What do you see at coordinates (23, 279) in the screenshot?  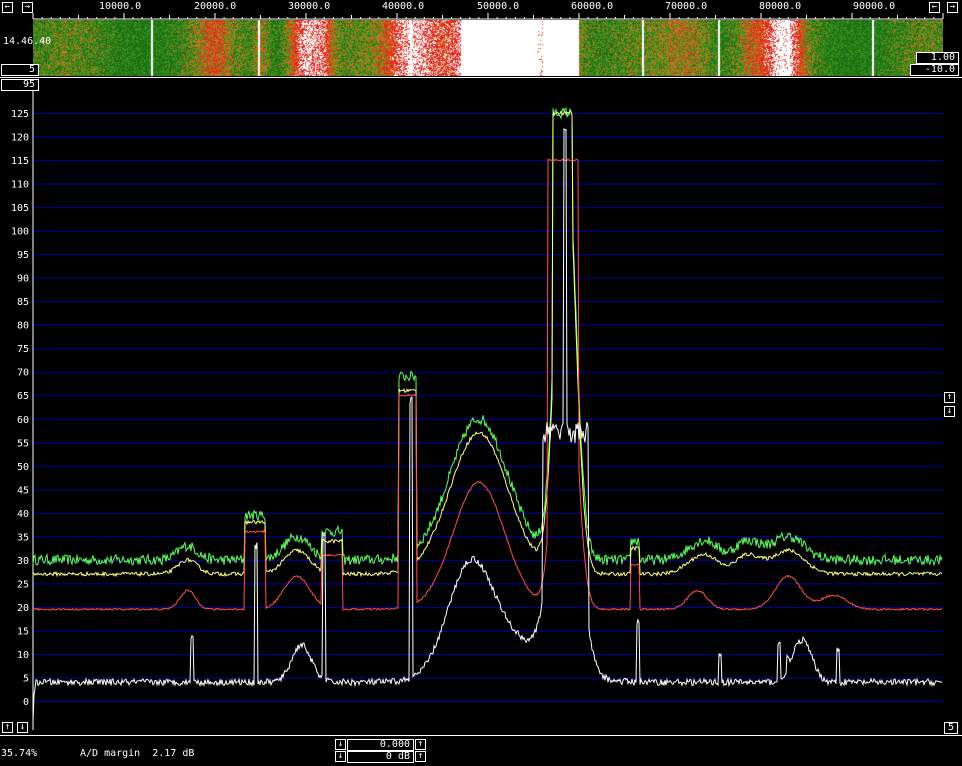 I see `y-tick-label: 90` at bounding box center [23, 279].